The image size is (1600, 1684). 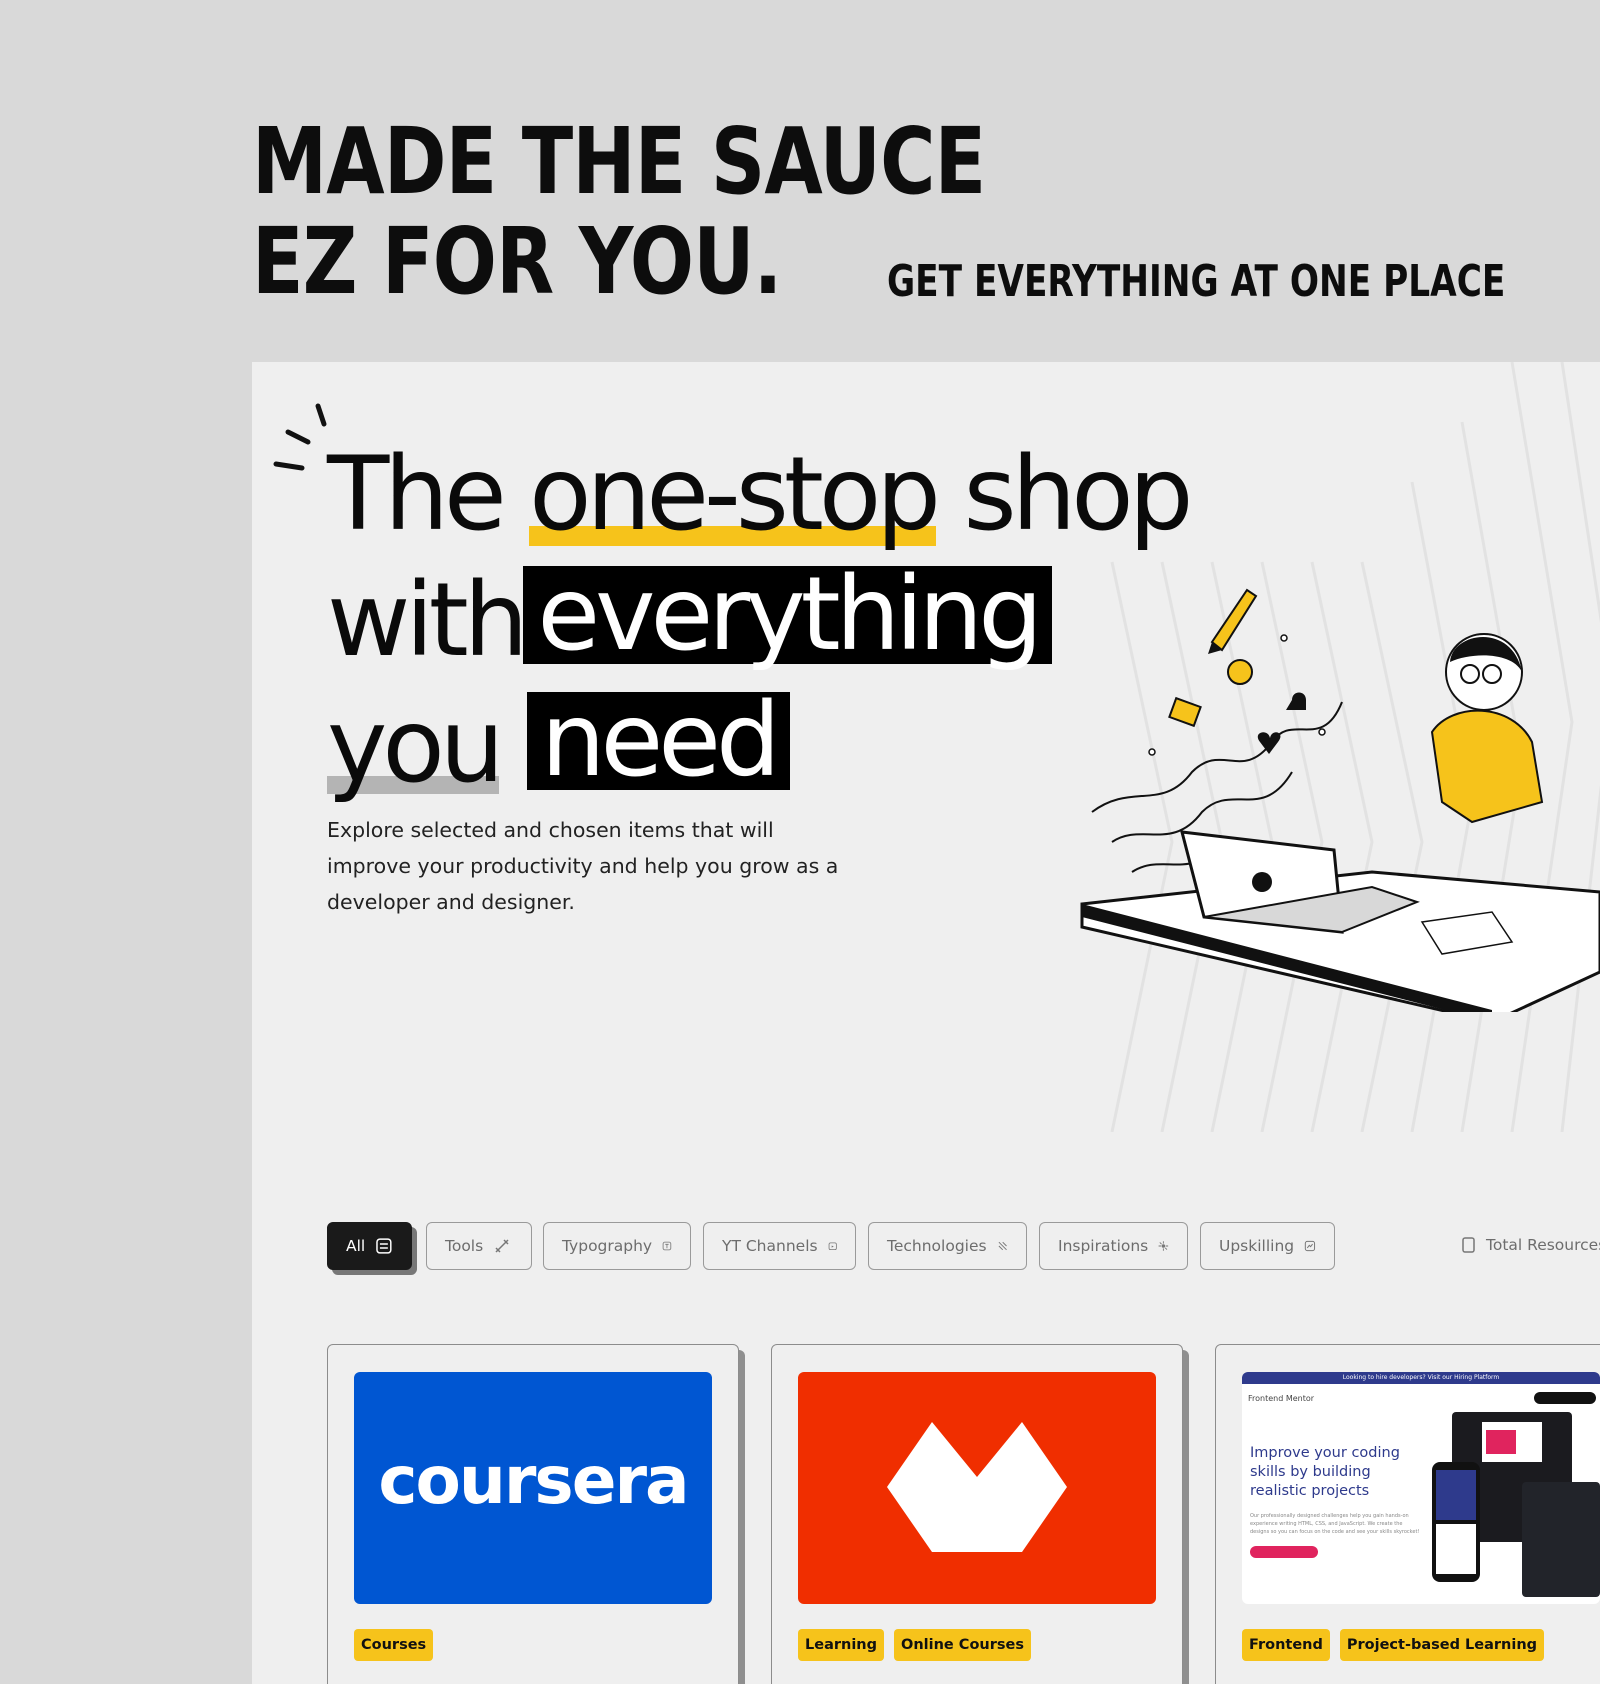 What do you see at coordinates (667, 1246) in the screenshot?
I see `typography-icon` at bounding box center [667, 1246].